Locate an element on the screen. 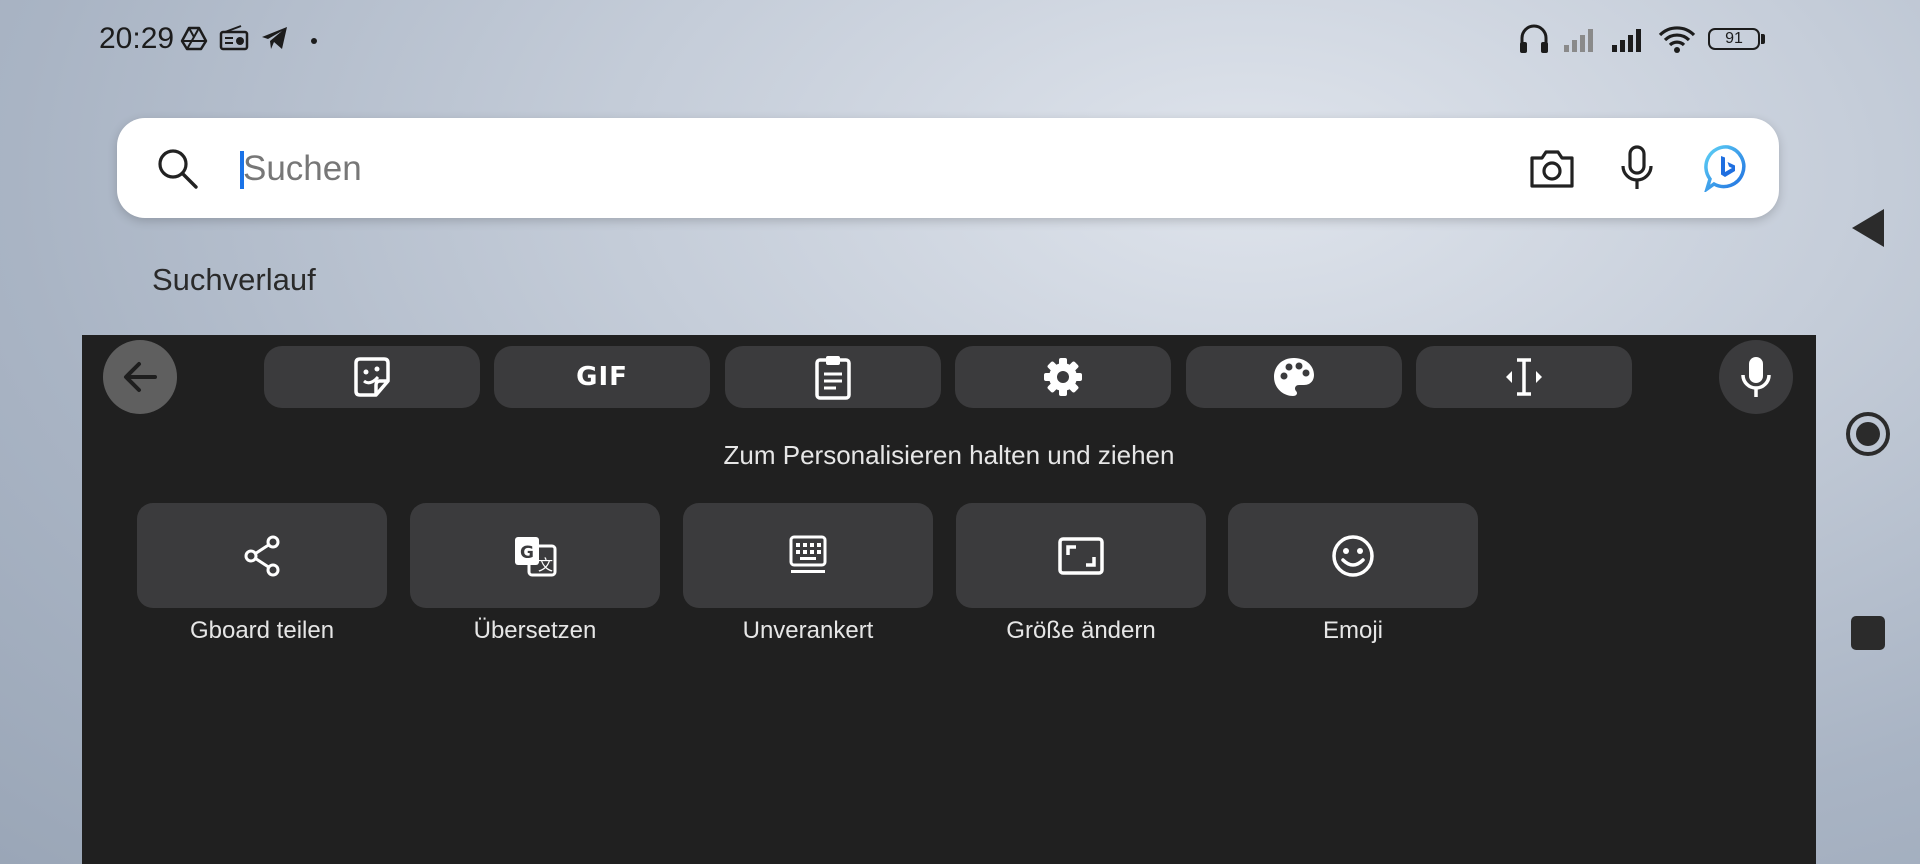 The image size is (1920, 864). search-icon is located at coordinates (178, 169).